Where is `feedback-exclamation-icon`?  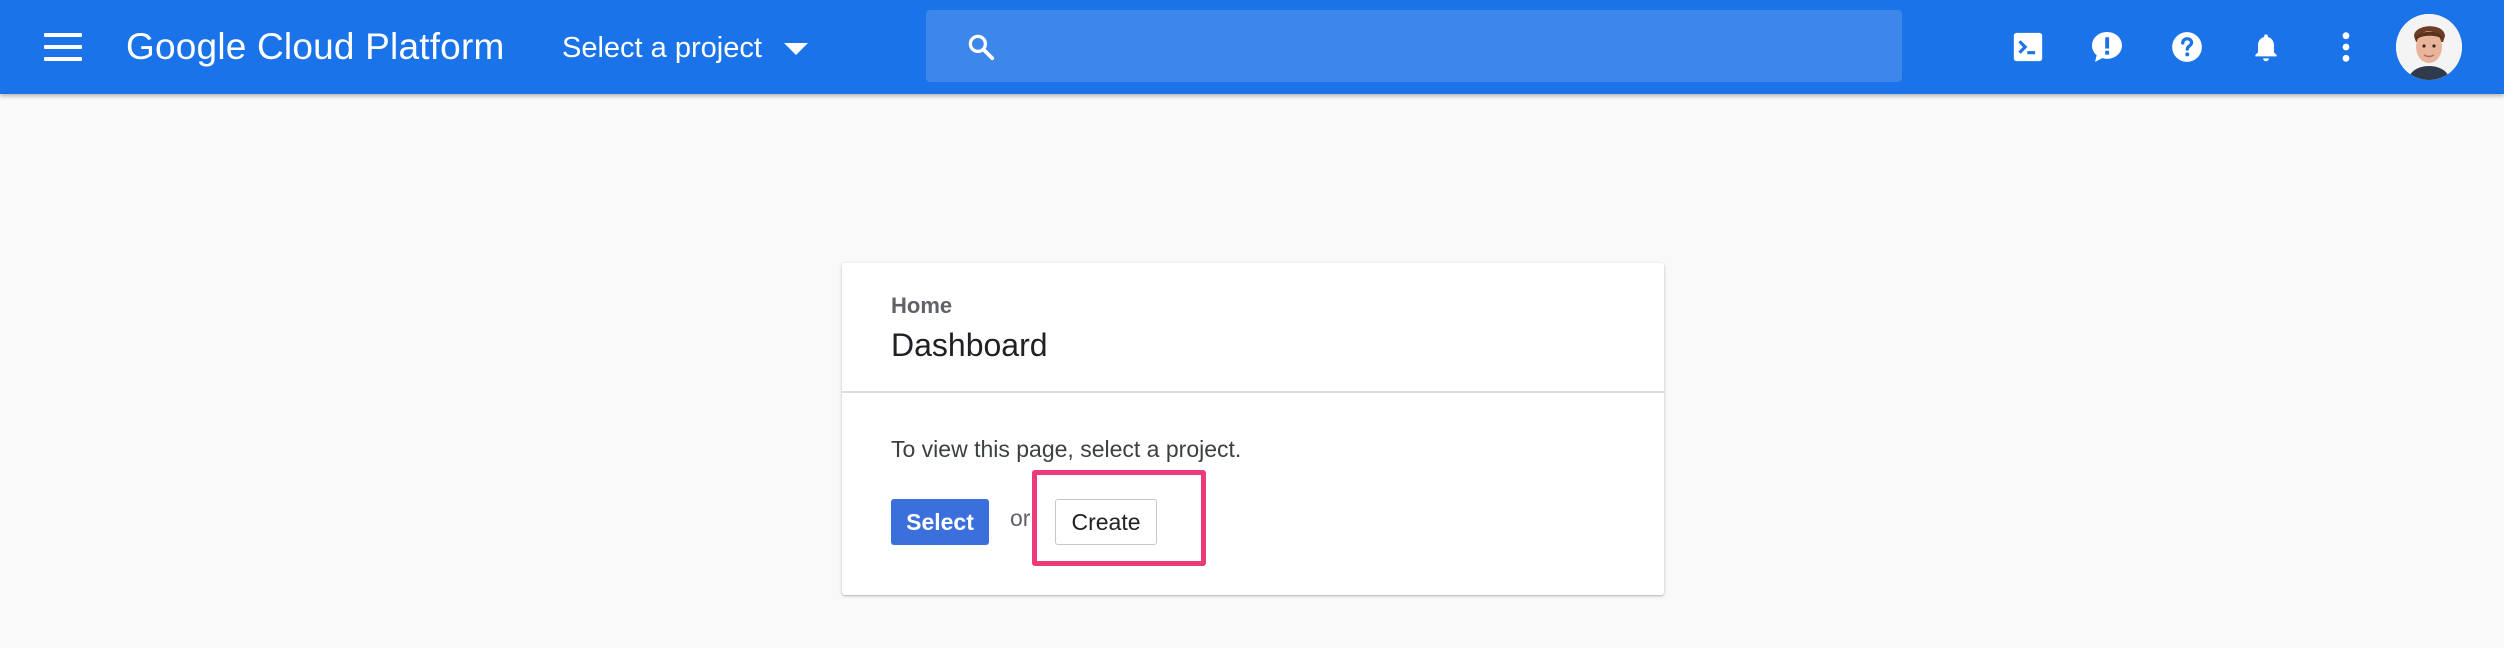 feedback-exclamation-icon is located at coordinates (2107, 47).